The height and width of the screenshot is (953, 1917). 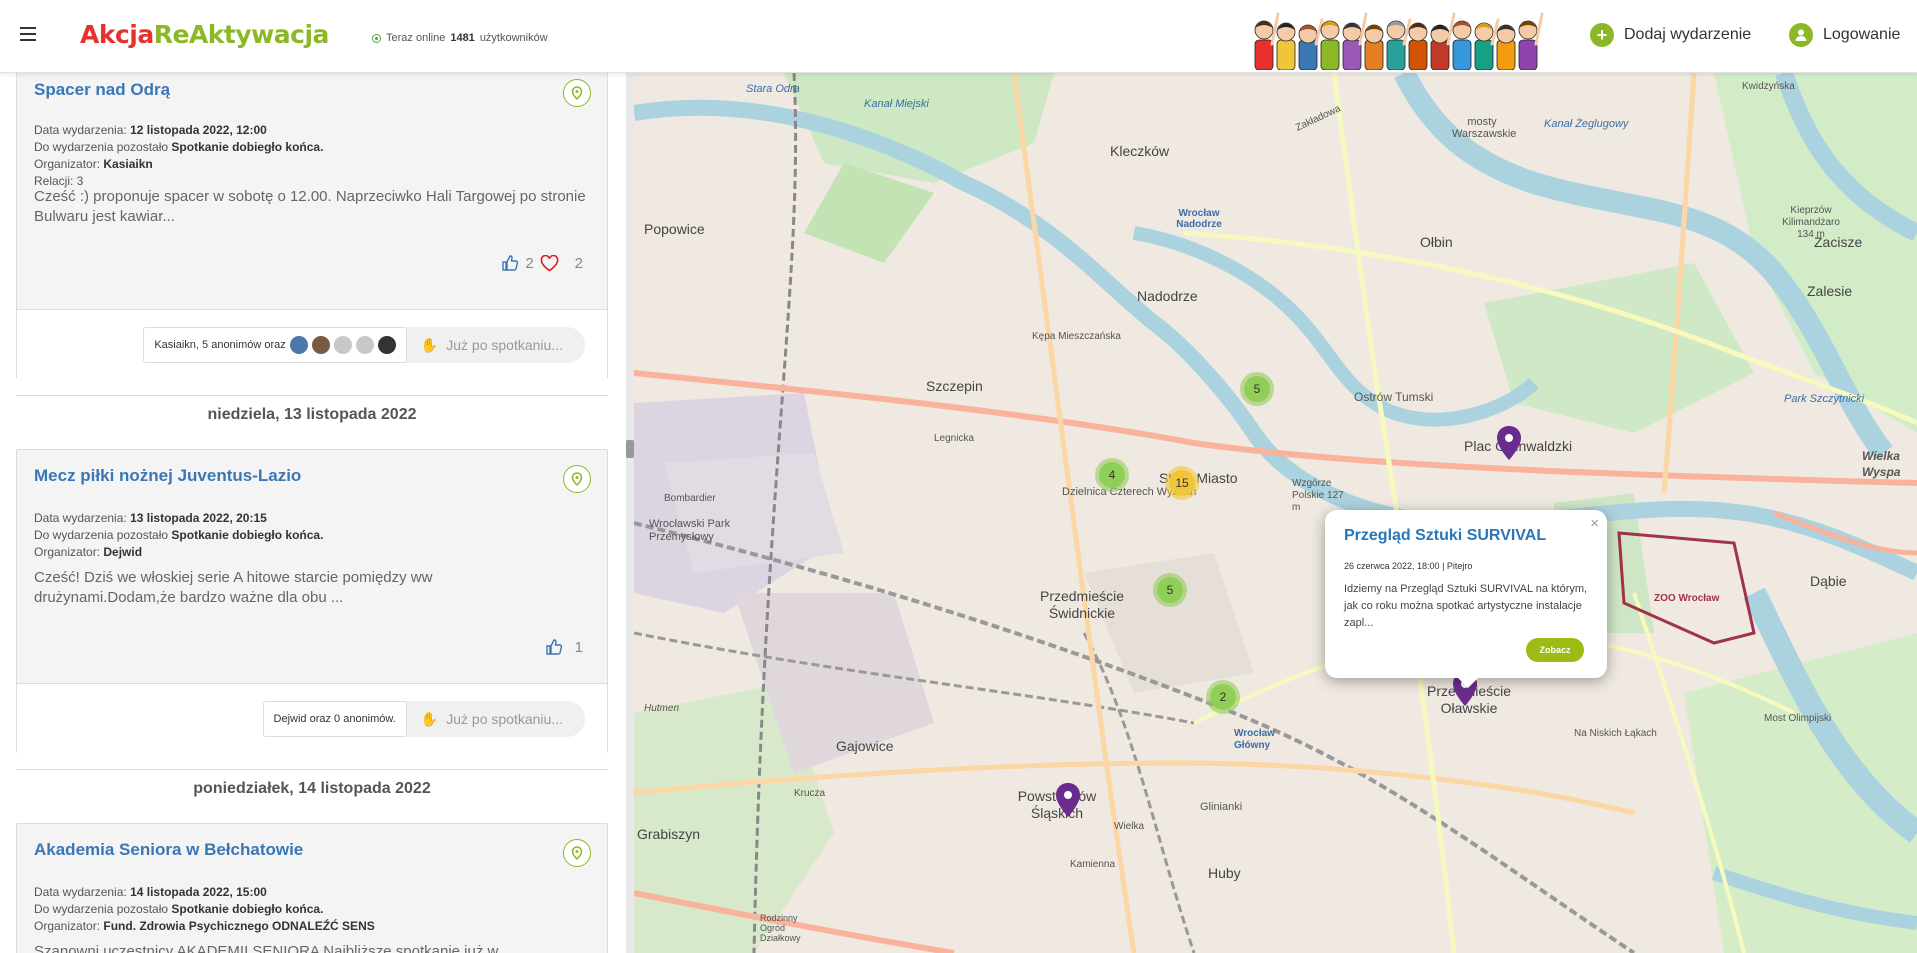 I want to click on online-suffix: użytkowników, so click(x=513, y=38).